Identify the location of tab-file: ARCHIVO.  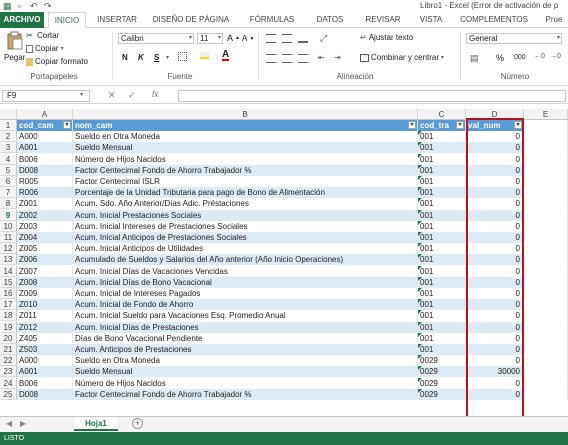
(22, 20).